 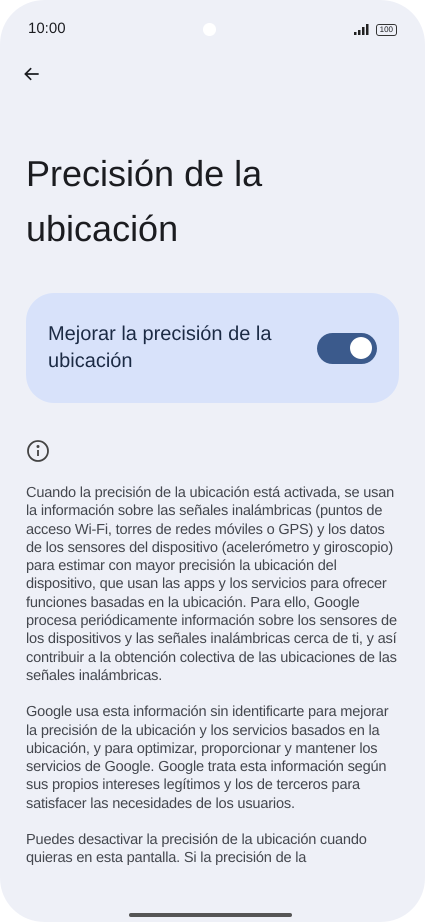 What do you see at coordinates (144, 201) in the screenshot?
I see `page-title: Precisión de la ubicación` at bounding box center [144, 201].